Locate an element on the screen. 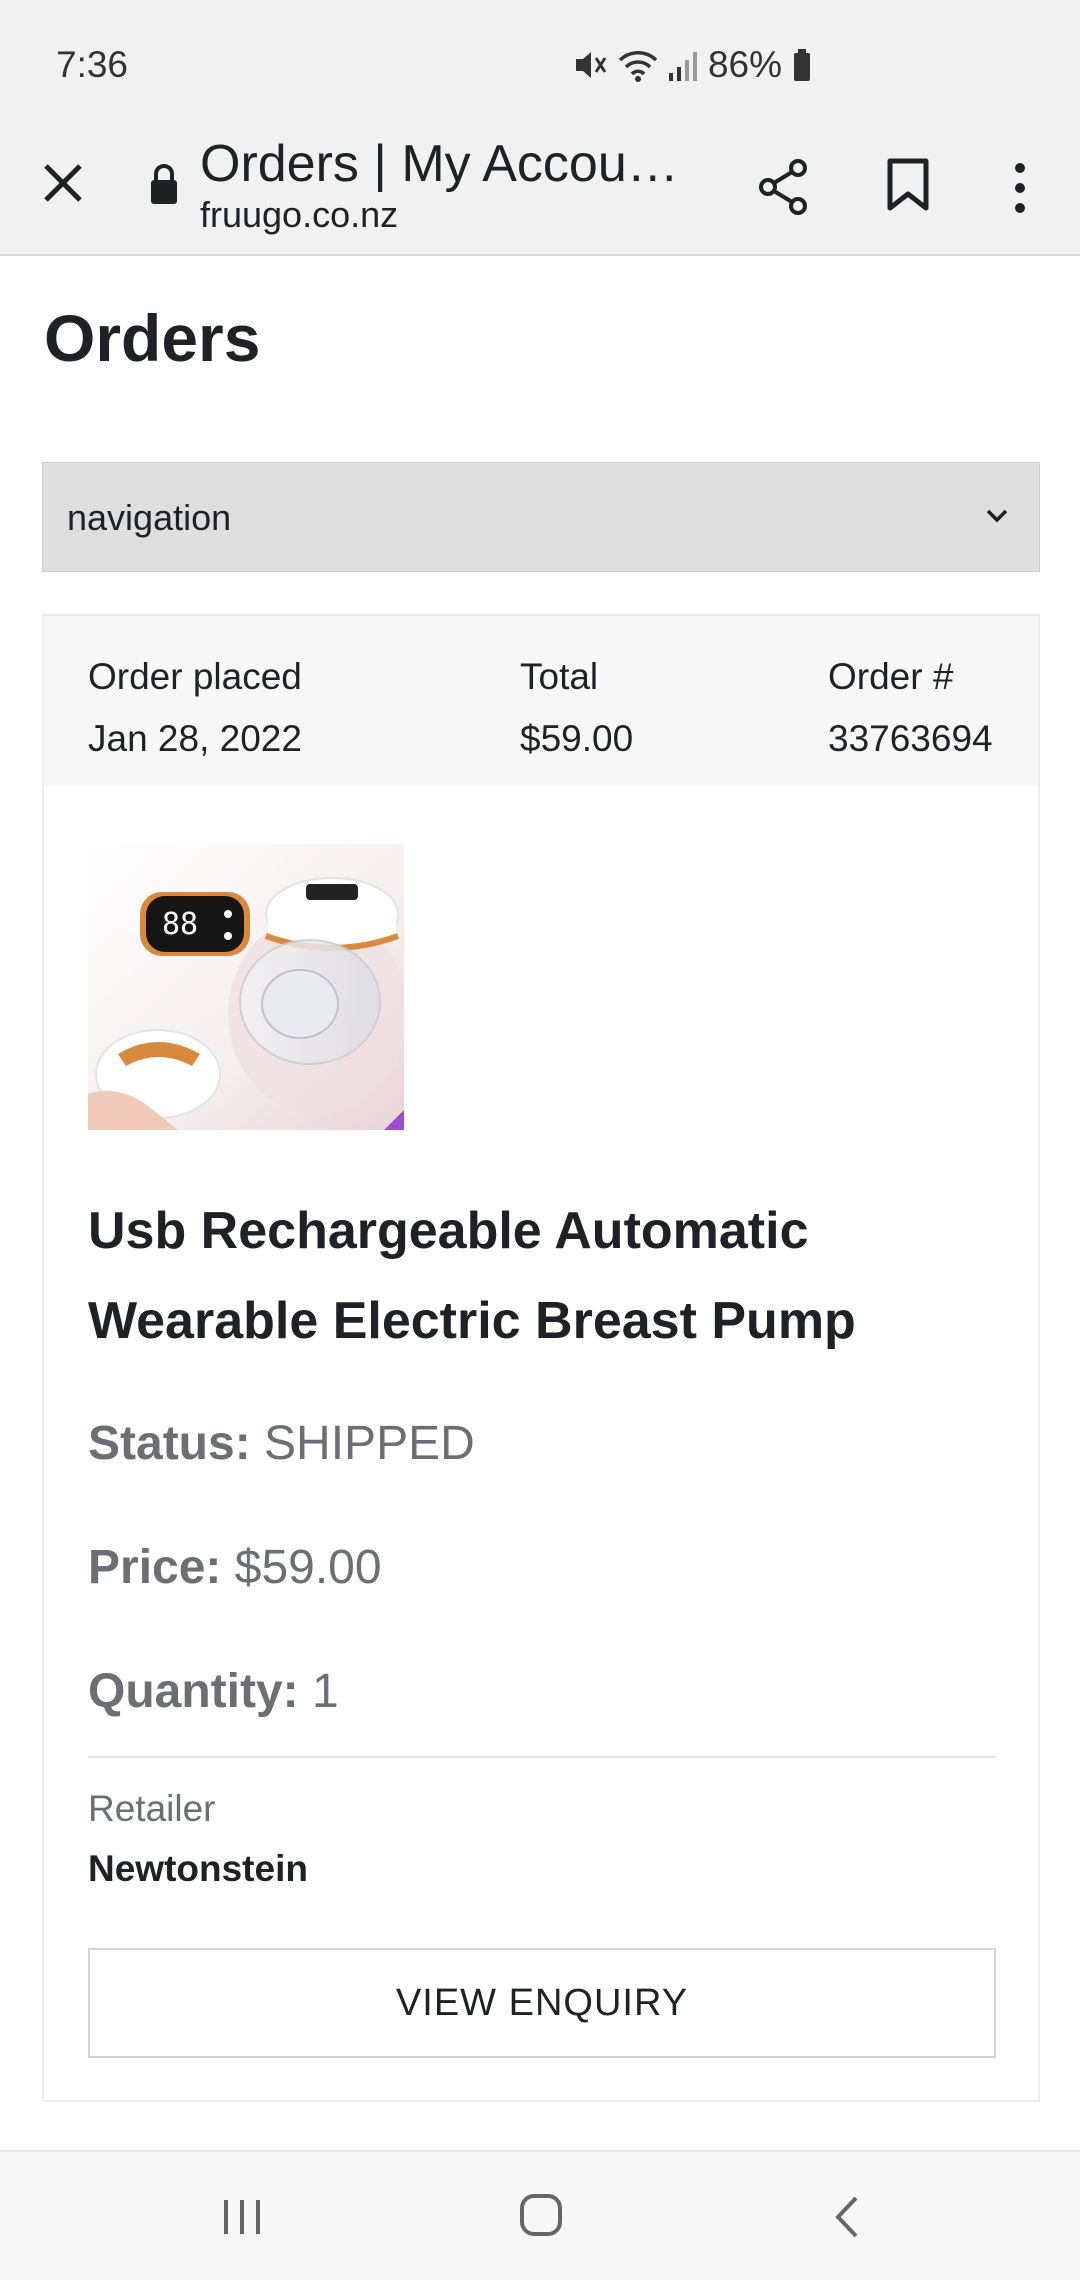 This screenshot has height=2280, width=1080. close-icon is located at coordinates (63, 183).